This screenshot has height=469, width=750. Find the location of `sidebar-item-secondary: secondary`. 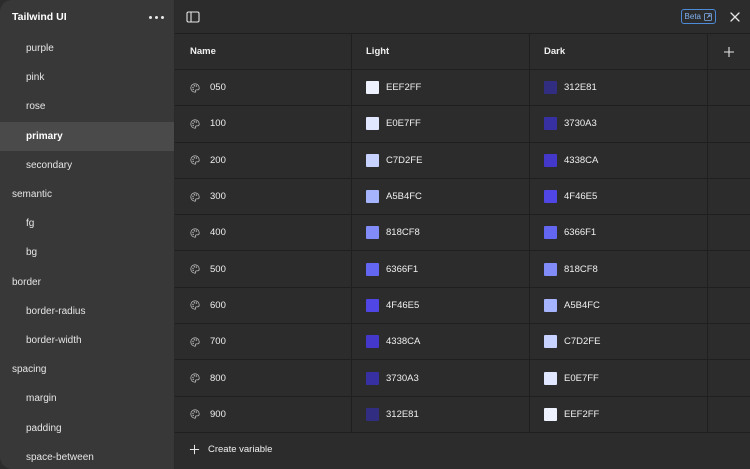

sidebar-item-secondary: secondary is located at coordinates (87, 165).